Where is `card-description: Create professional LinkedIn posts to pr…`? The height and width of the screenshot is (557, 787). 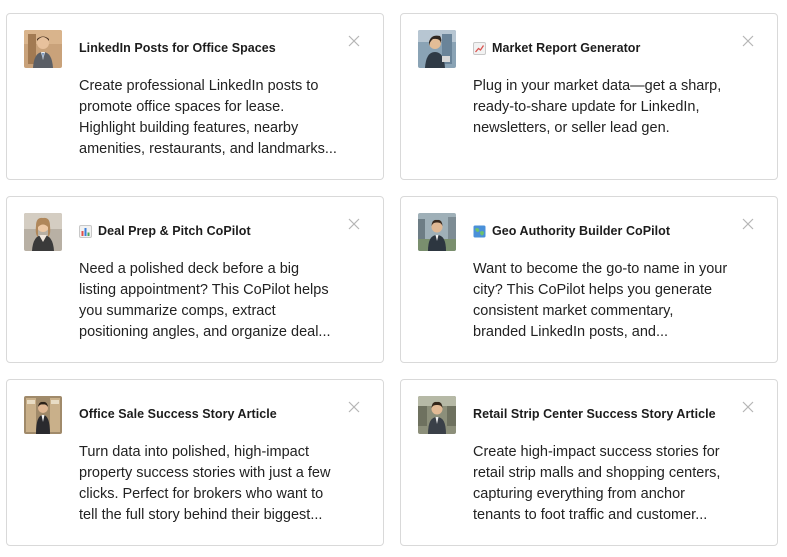
card-description: Create professional LinkedIn posts to pr… is located at coordinates (208, 117).